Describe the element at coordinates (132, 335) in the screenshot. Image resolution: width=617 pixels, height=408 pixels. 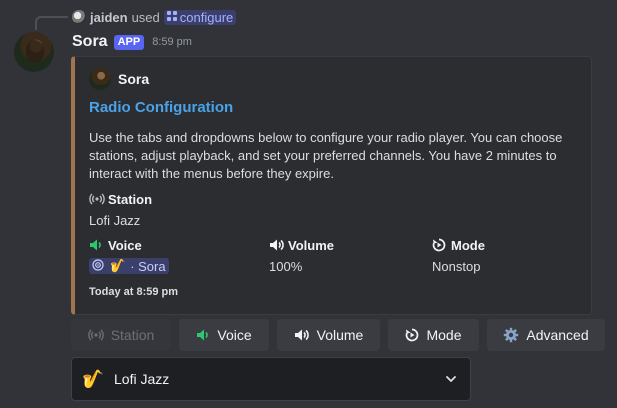
I see `tab-station-label: Station` at that location.